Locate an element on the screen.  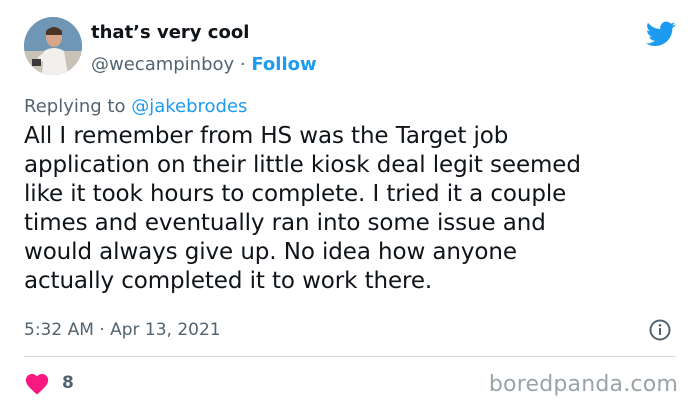
author-handle: @wecampinboy is located at coordinates (162, 64).